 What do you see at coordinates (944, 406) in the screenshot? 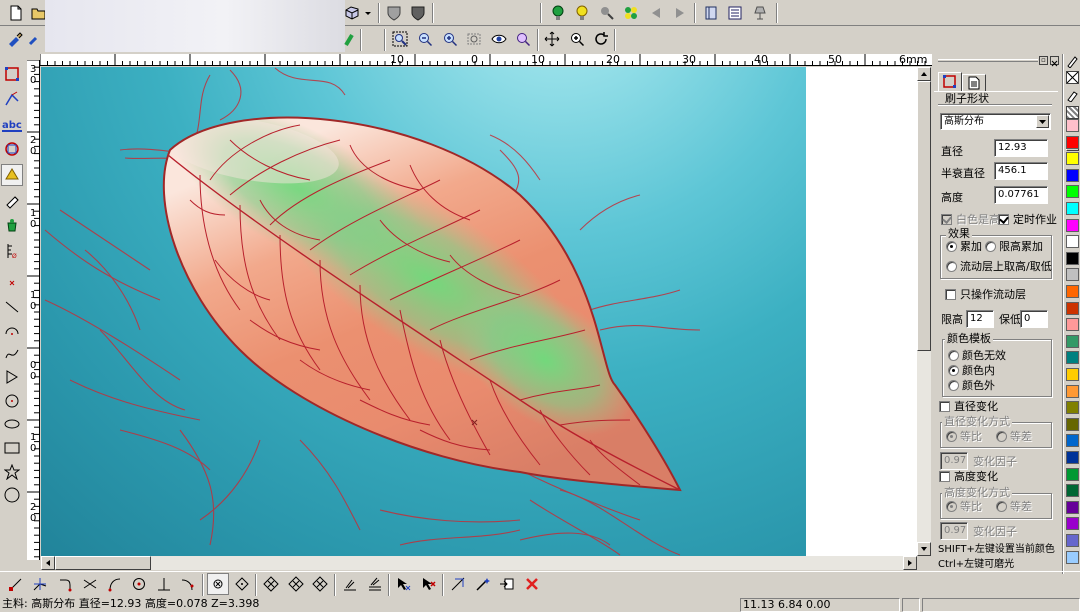
I see `diameter-change-checkbox` at bounding box center [944, 406].